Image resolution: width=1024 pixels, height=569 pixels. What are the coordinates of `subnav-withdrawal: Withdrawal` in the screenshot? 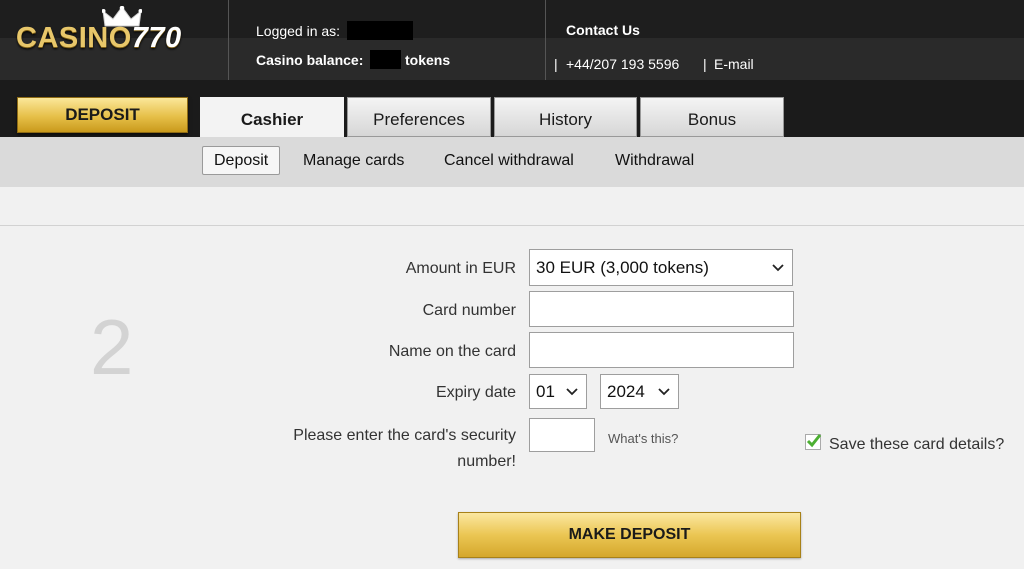 It's located at (654, 160).